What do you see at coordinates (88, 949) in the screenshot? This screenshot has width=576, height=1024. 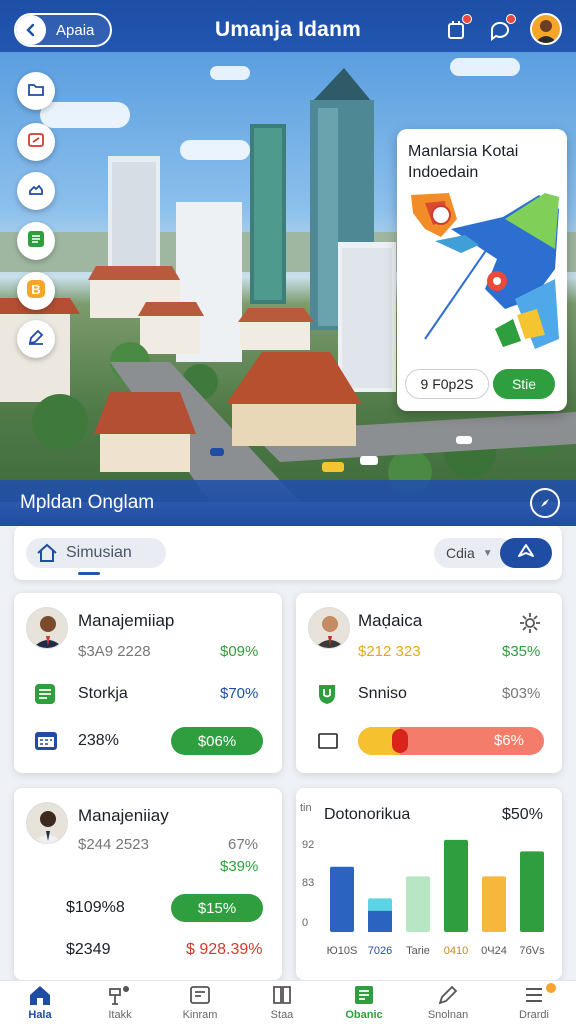 I see `card-3-row2-label: $2349` at bounding box center [88, 949].